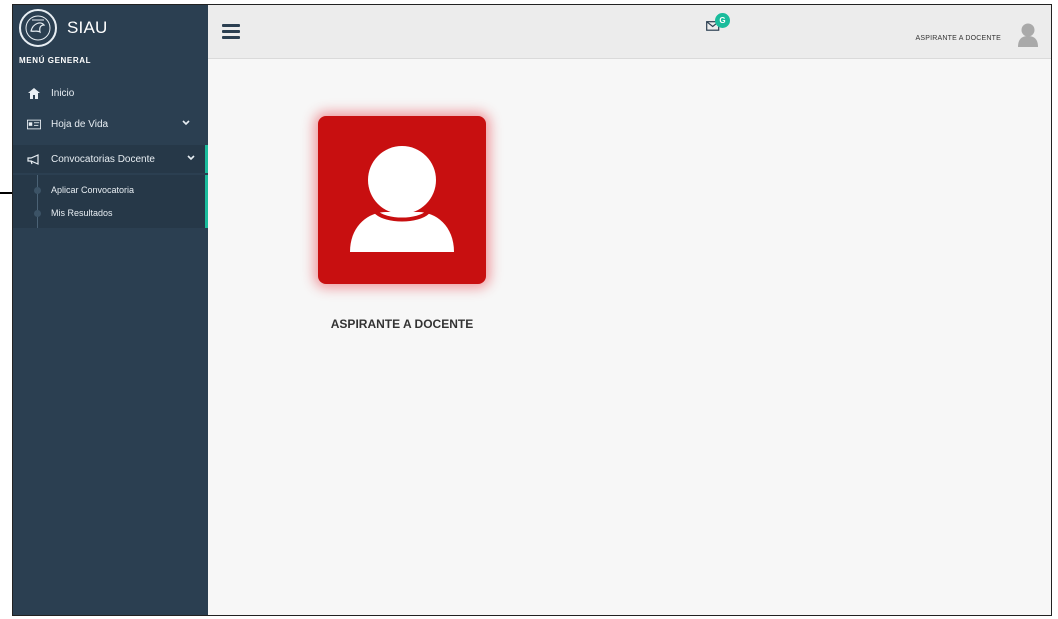 The image size is (1058, 619). I want to click on id-card-icon, so click(34, 124).